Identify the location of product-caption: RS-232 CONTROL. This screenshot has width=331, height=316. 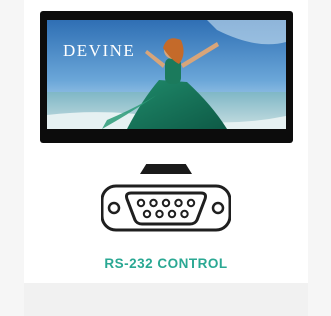
(166, 263).